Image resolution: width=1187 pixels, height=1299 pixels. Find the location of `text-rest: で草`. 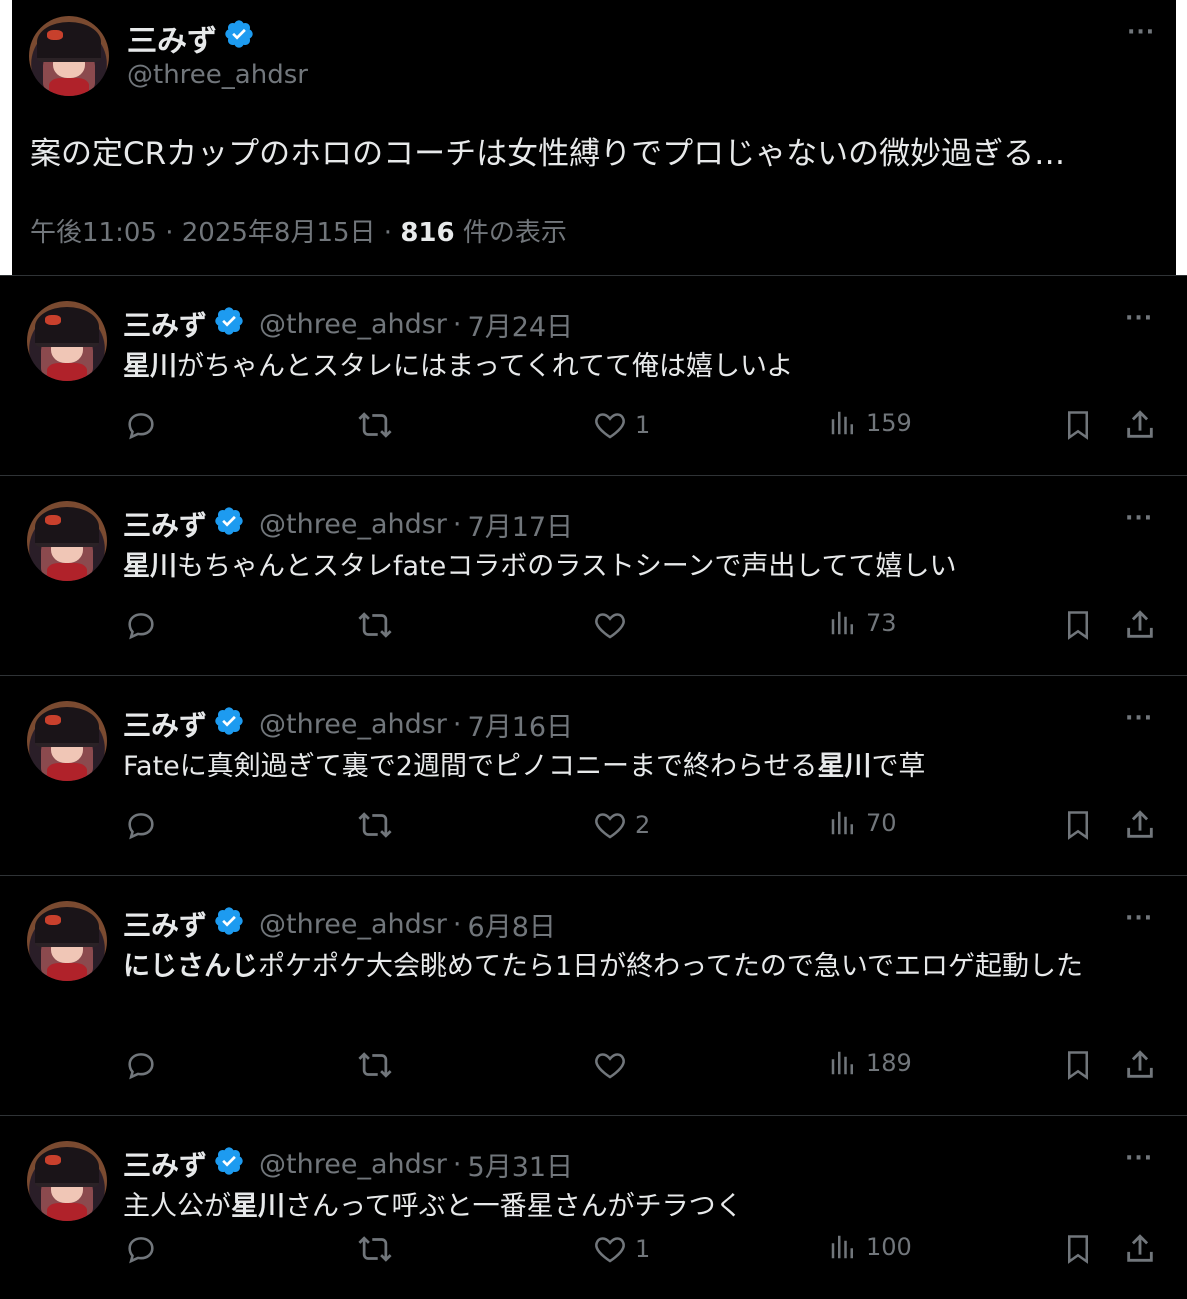

text-rest: で草 is located at coordinates (898, 766).